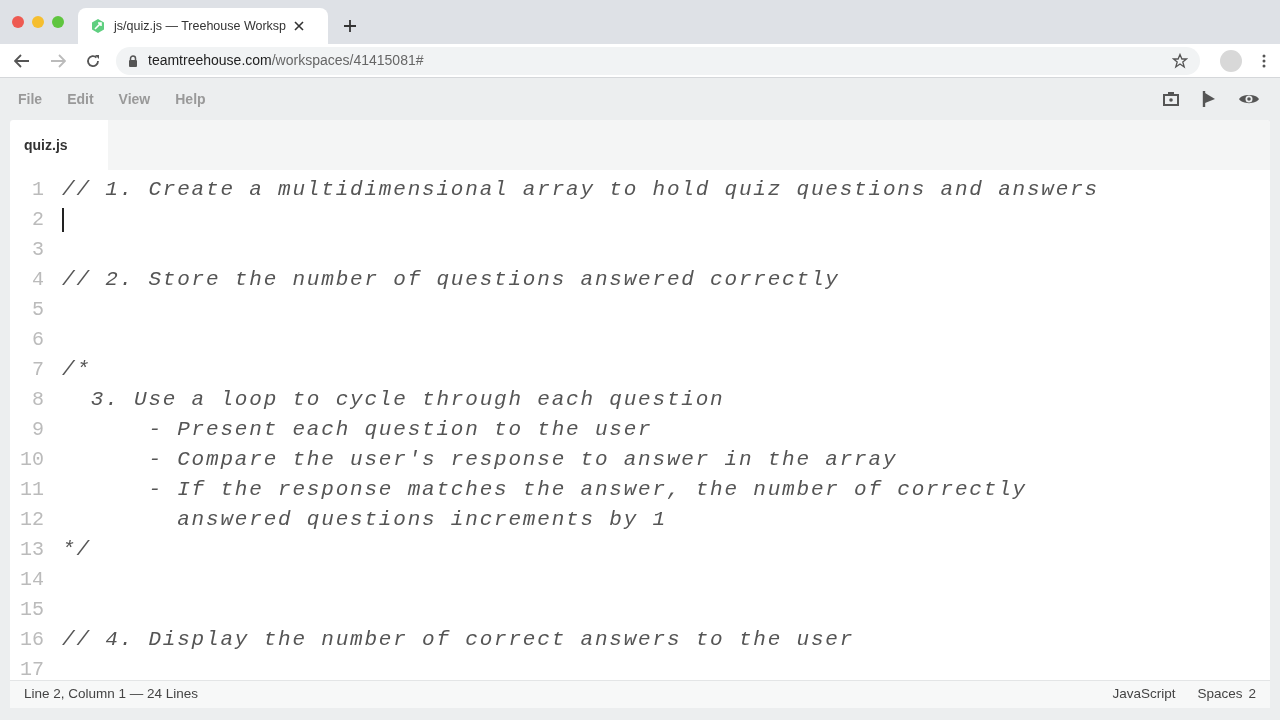  Describe the element at coordinates (37, 430) in the screenshot. I see `line-number: 9` at that location.